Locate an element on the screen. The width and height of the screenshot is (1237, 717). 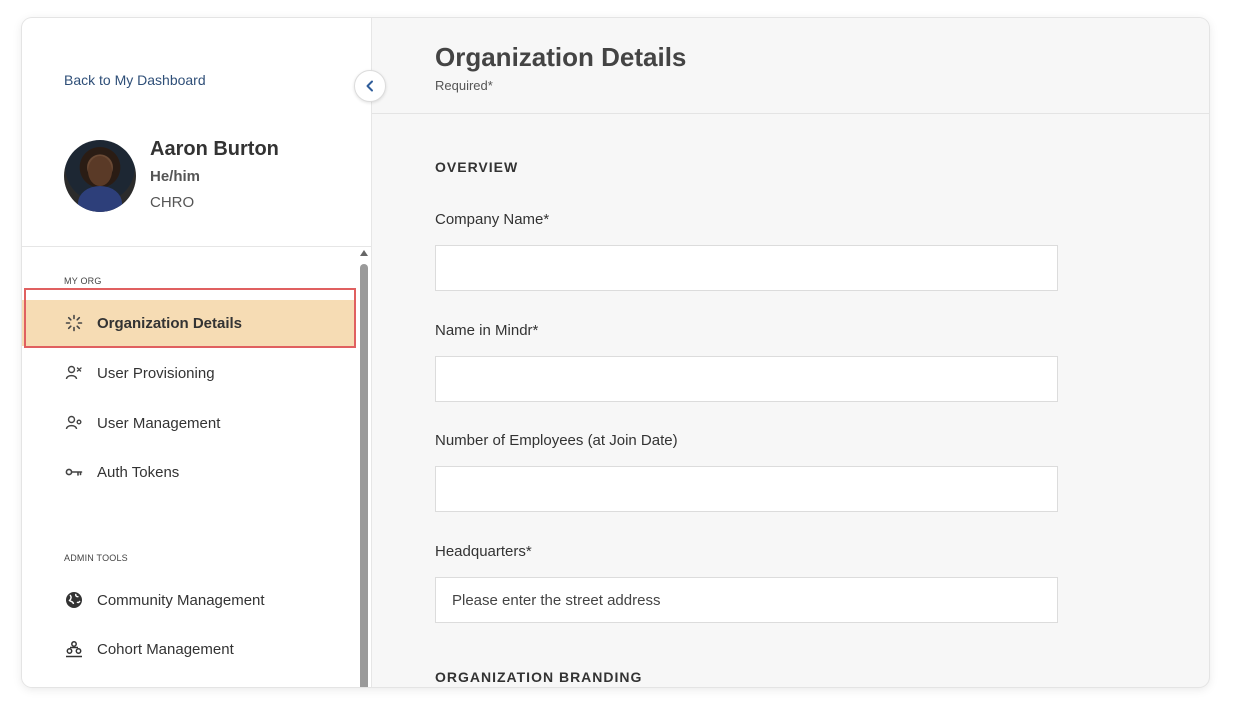
number-of-employees-field is located at coordinates (746, 489).